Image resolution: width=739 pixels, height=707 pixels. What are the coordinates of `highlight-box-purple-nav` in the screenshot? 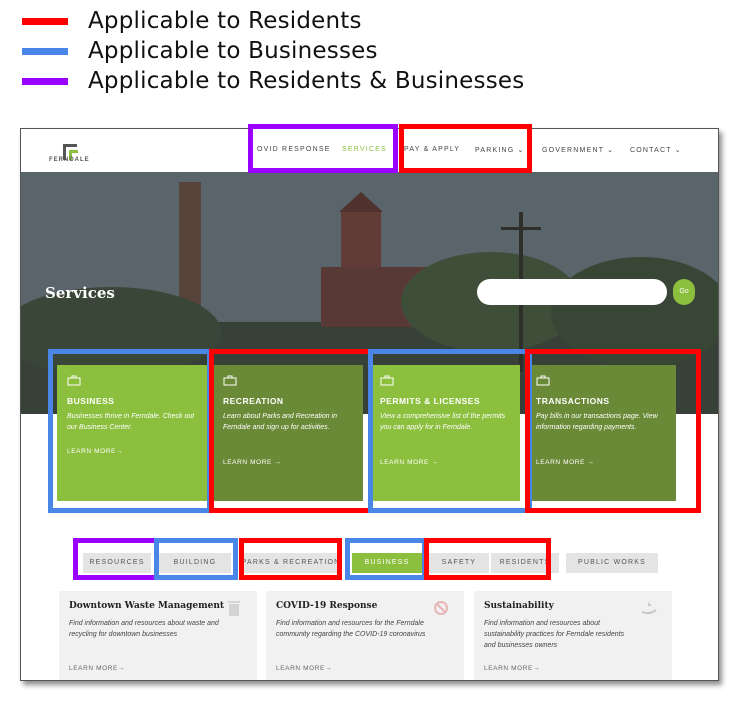 It's located at (323, 148).